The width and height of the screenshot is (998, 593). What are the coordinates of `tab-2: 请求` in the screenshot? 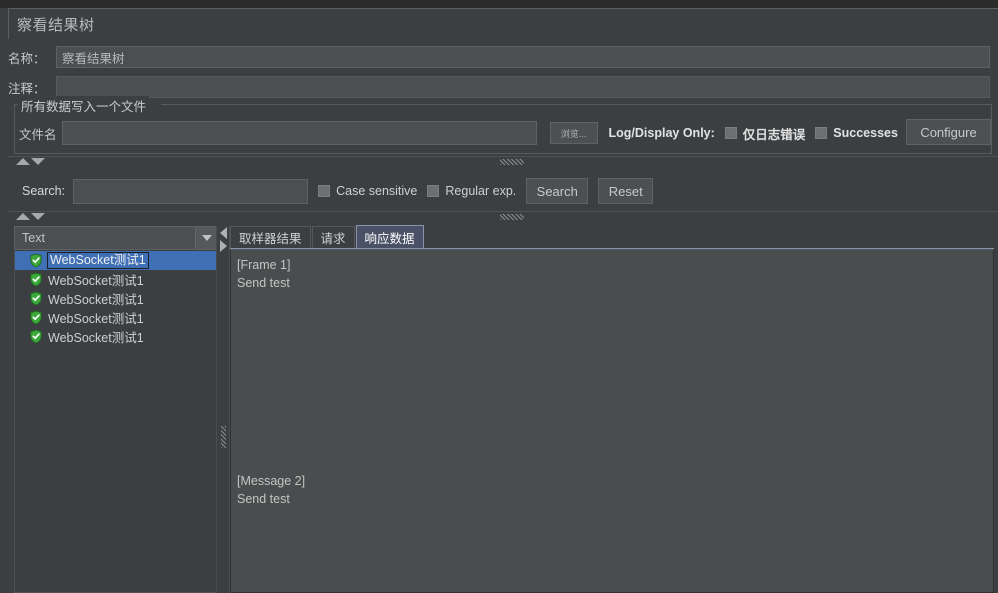 It's located at (333, 237).